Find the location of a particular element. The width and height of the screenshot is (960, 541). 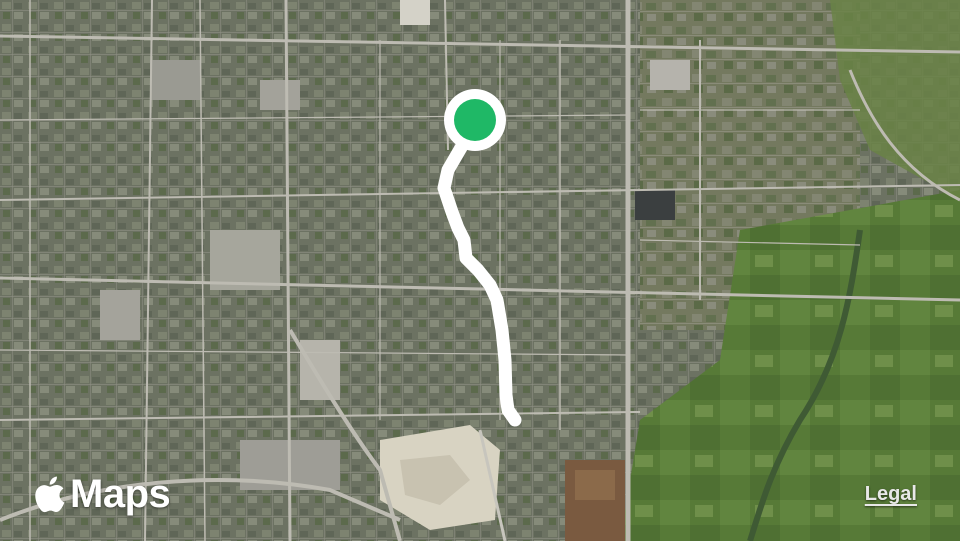

location-start-icon is located at coordinates (475, 120).